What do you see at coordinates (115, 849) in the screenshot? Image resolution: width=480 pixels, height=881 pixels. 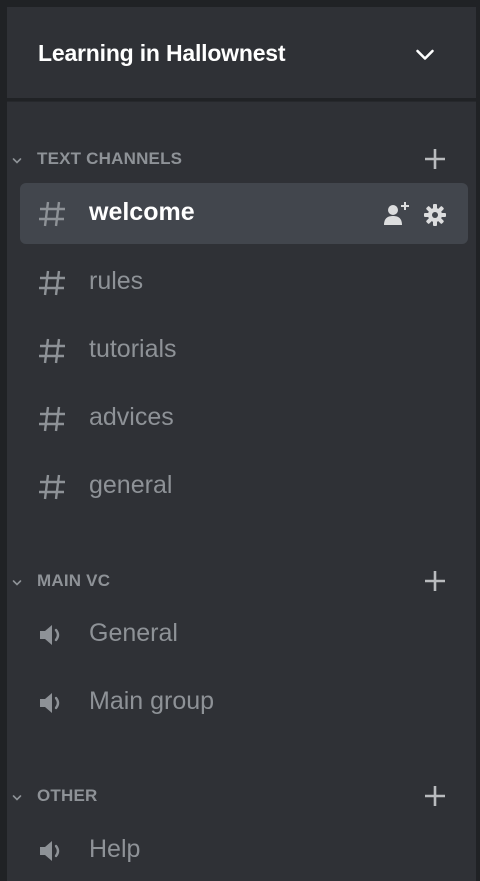 I see `channel-label: Help` at bounding box center [115, 849].